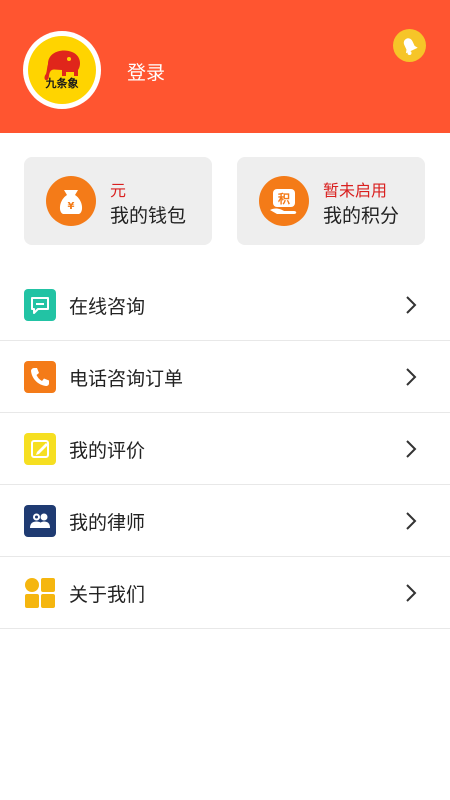  I want to click on points-icon: 积, so click(284, 201).